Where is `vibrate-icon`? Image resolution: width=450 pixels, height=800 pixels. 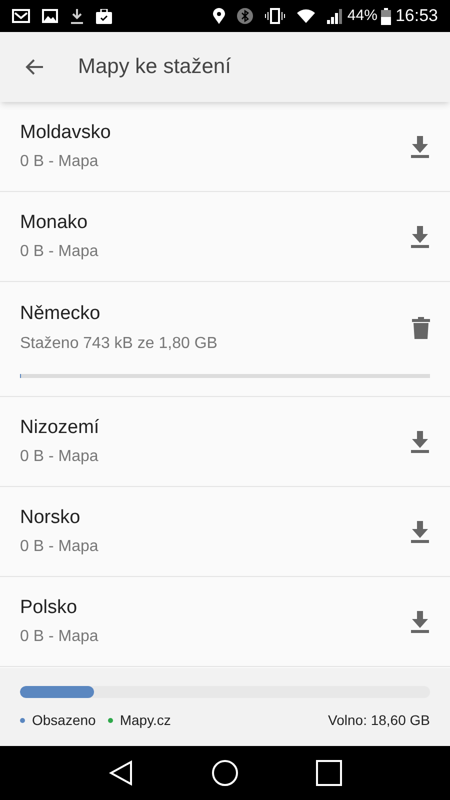
vibrate-icon is located at coordinates (275, 16).